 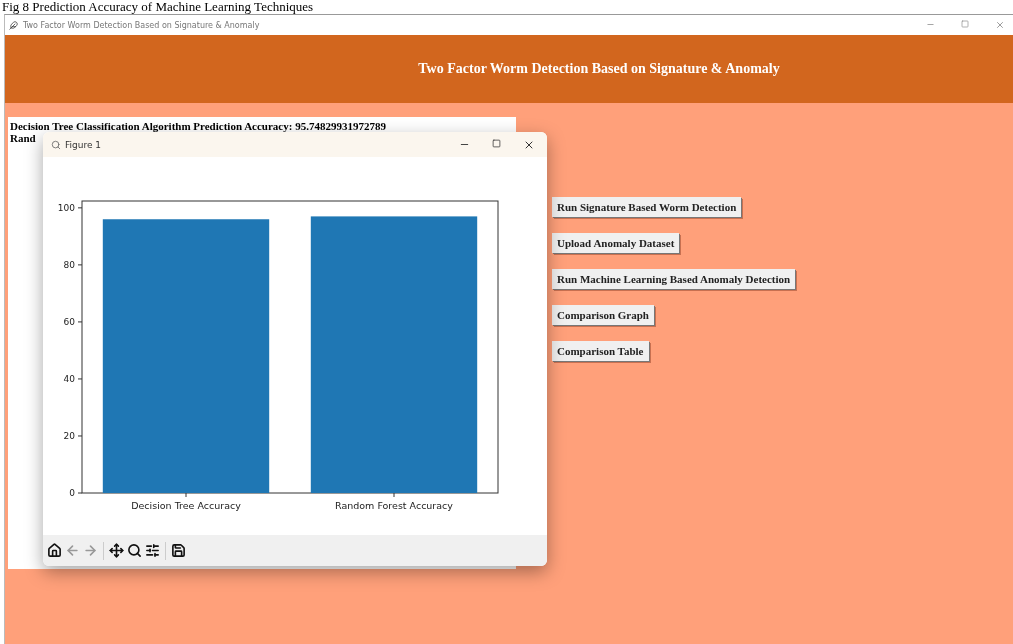 I want to click on y-tick-label: 100, so click(x=66, y=207).